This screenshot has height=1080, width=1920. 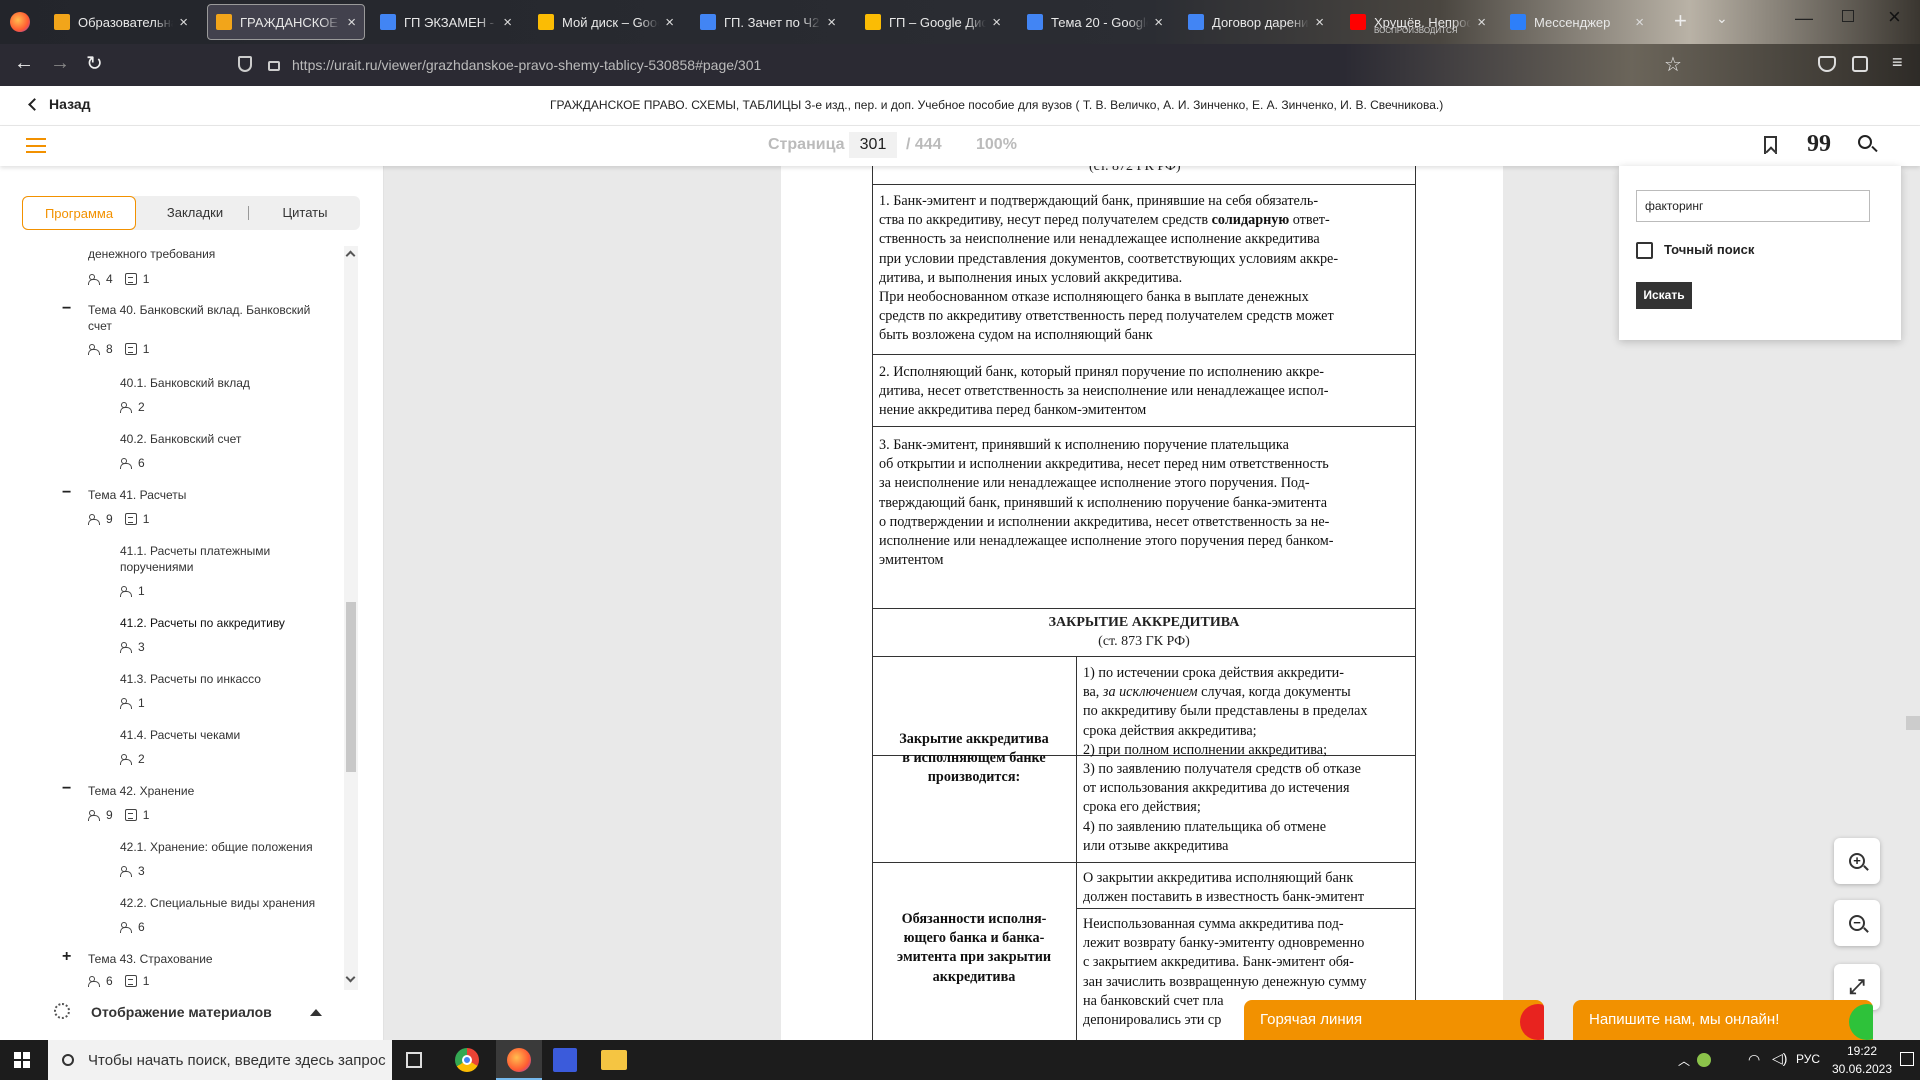 I want to click on hamburger-menu-icon, so click(x=36, y=145).